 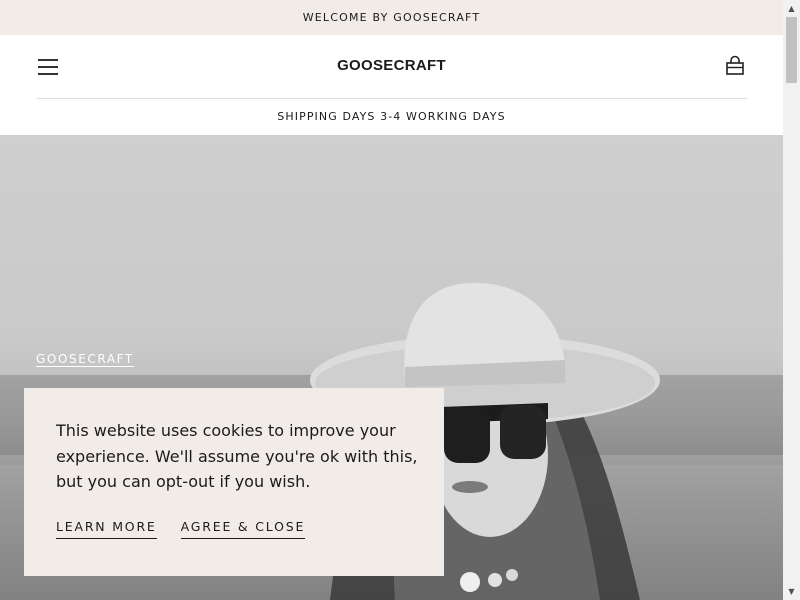 I want to click on logo-link: GOOSECRAFT, so click(x=391, y=65).